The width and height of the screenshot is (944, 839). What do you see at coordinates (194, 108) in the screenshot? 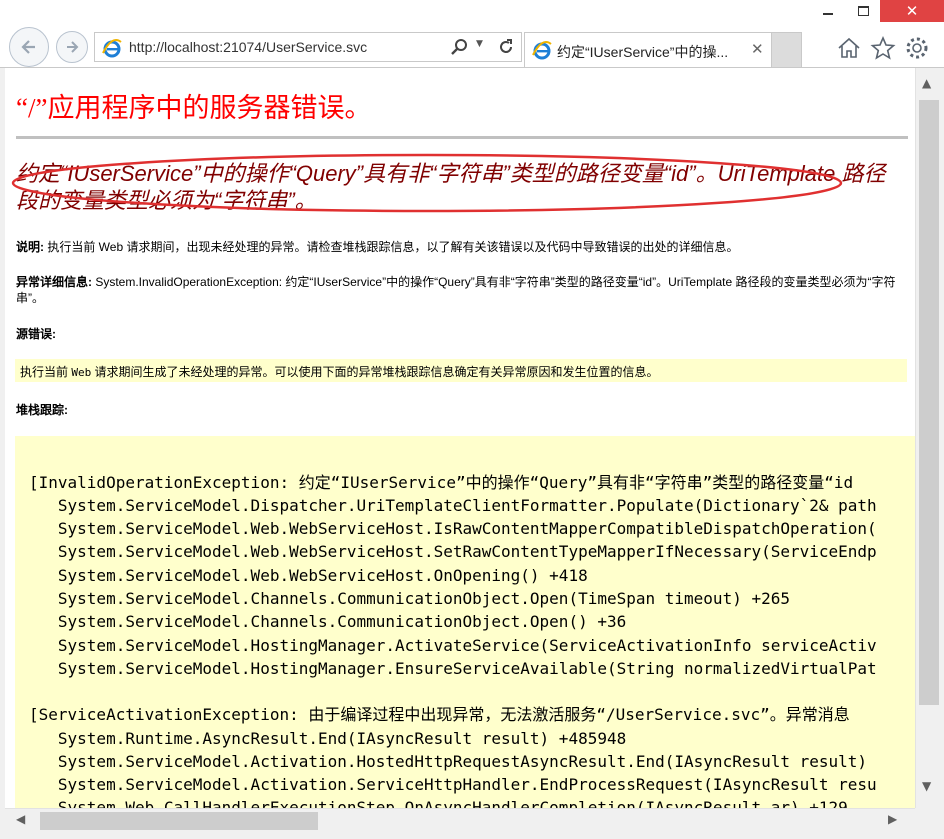
I see `page-title: “/”应用程序中的服务器错误。` at bounding box center [194, 108].